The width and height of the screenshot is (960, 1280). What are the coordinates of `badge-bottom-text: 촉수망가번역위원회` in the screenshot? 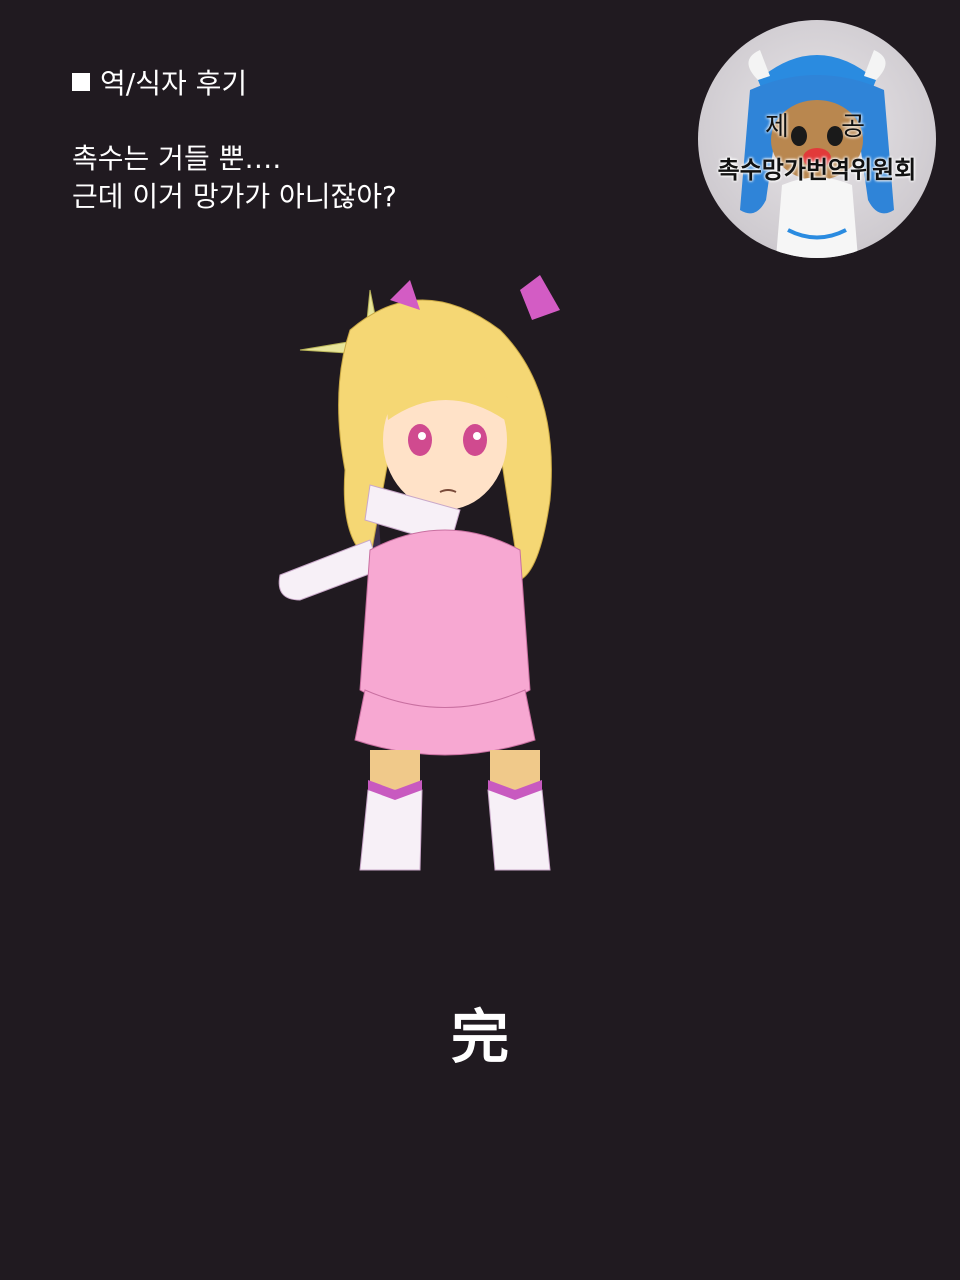 It's located at (817, 170).